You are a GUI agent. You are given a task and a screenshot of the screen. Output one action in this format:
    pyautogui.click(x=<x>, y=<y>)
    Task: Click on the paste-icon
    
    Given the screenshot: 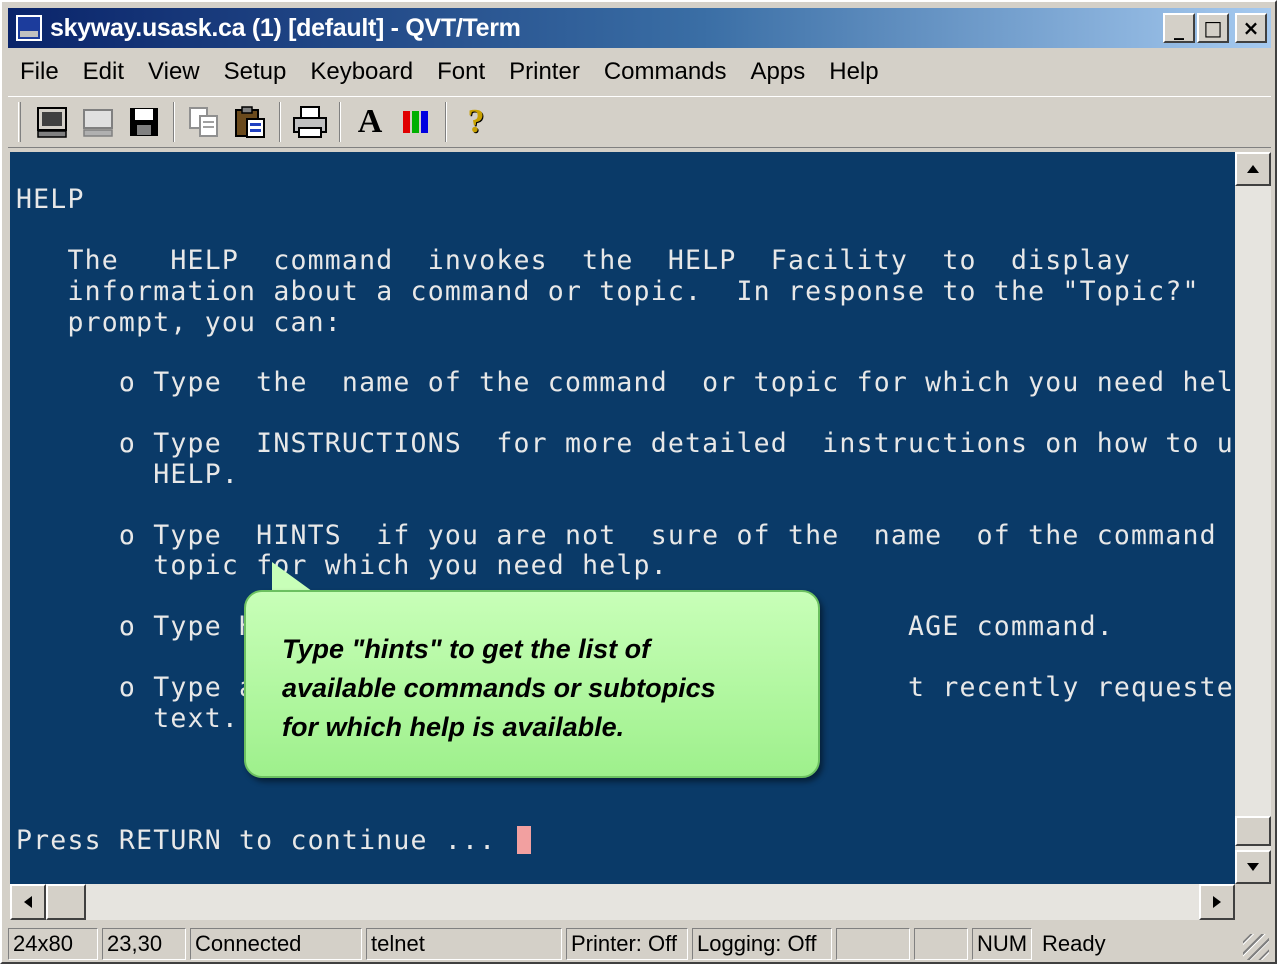 What is the action you would take?
    pyautogui.click(x=250, y=122)
    